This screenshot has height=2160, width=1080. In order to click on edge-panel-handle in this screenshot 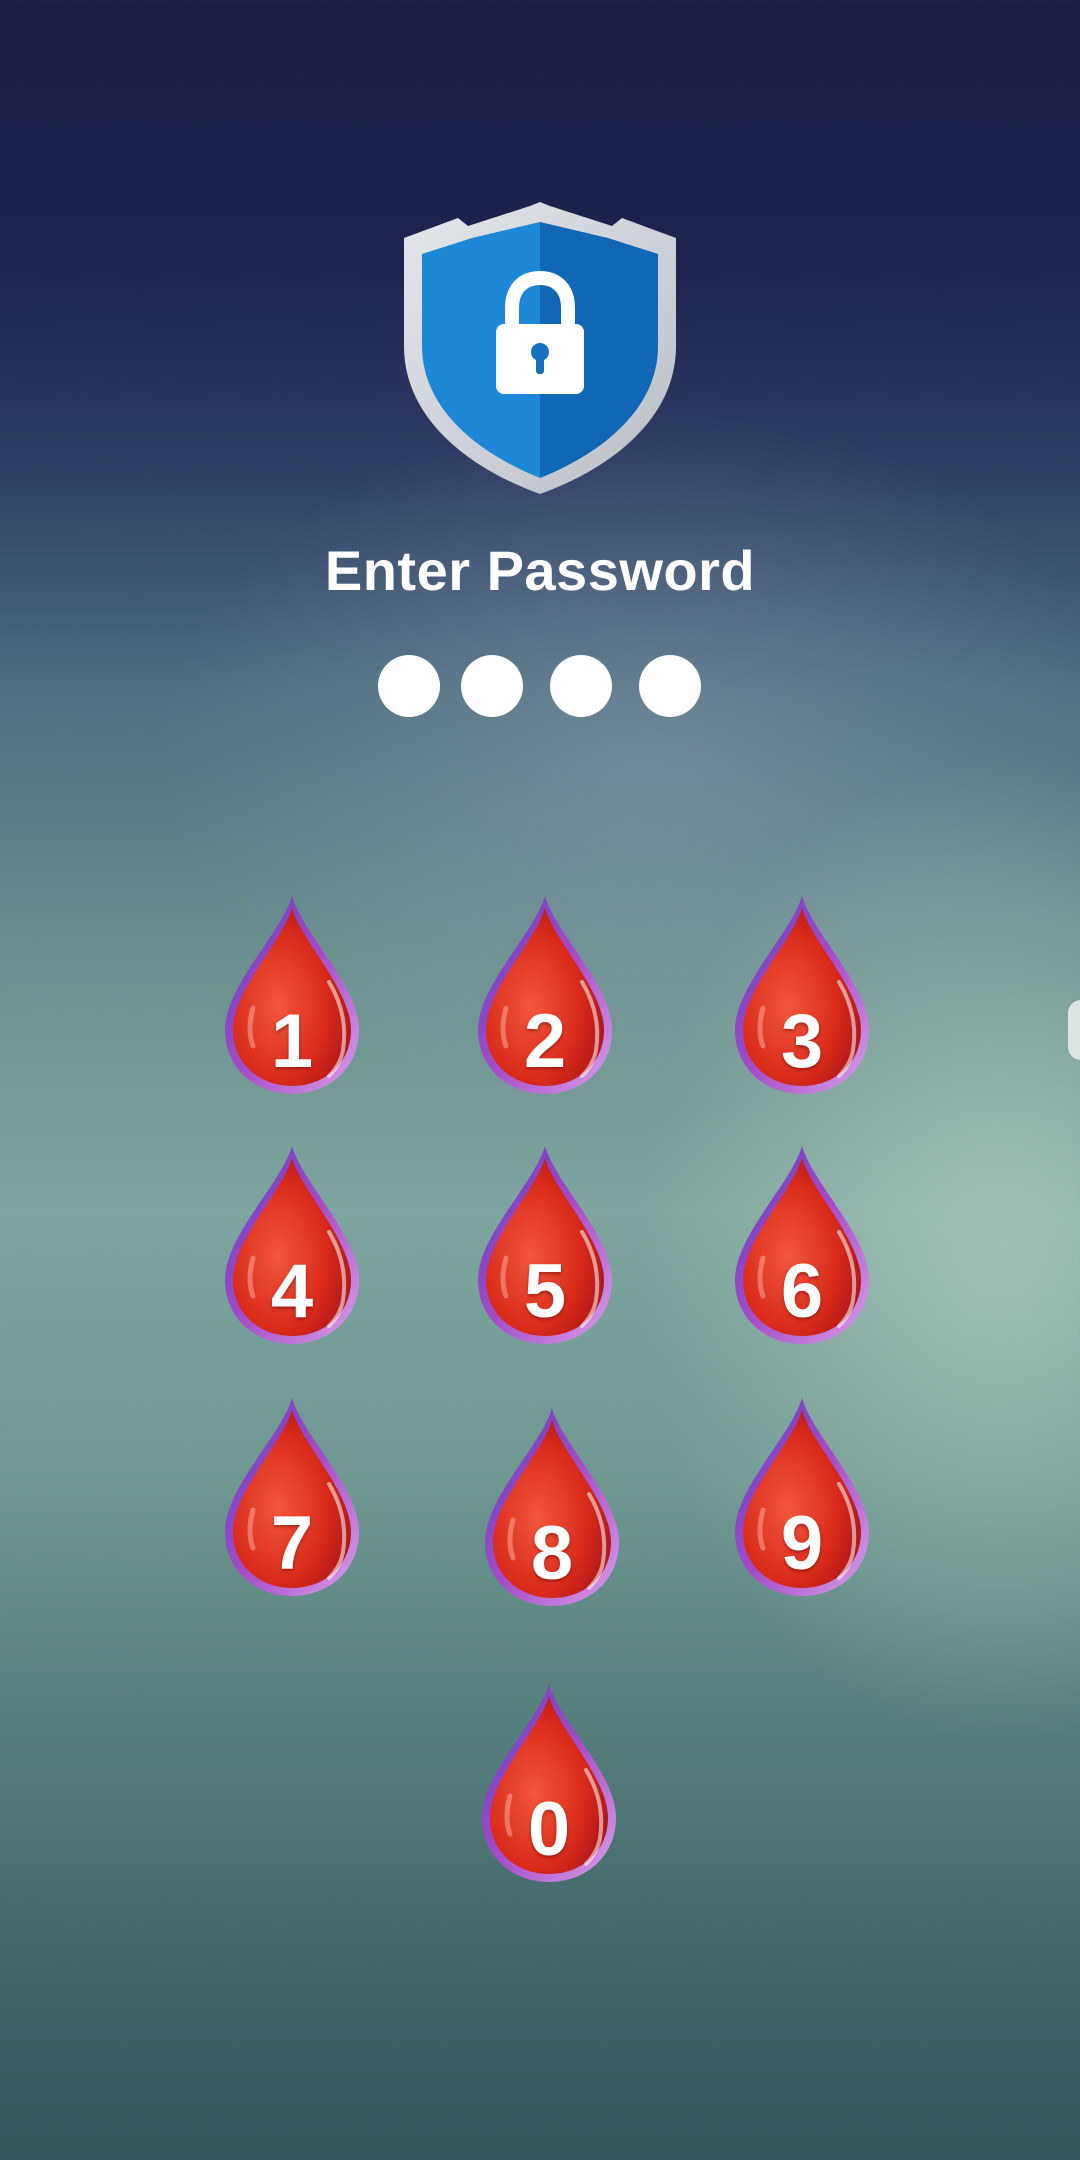, I will do `click(1074, 1030)`.